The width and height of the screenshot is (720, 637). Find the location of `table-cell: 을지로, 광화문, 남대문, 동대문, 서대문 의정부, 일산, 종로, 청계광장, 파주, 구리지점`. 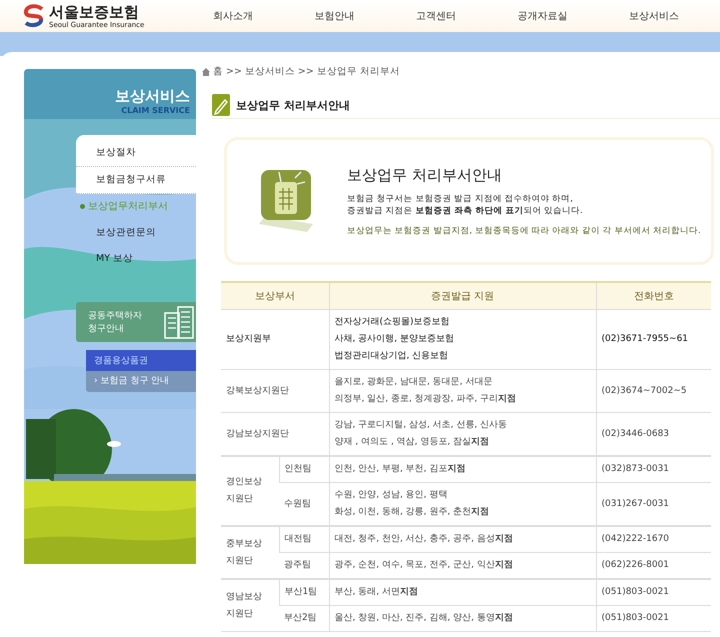

table-cell: 을지로, 광화문, 남대문, 동대문, 서대문 의정부, 일산, 종로, 청계광장, 파주, 구리지점 is located at coordinates (462, 391).